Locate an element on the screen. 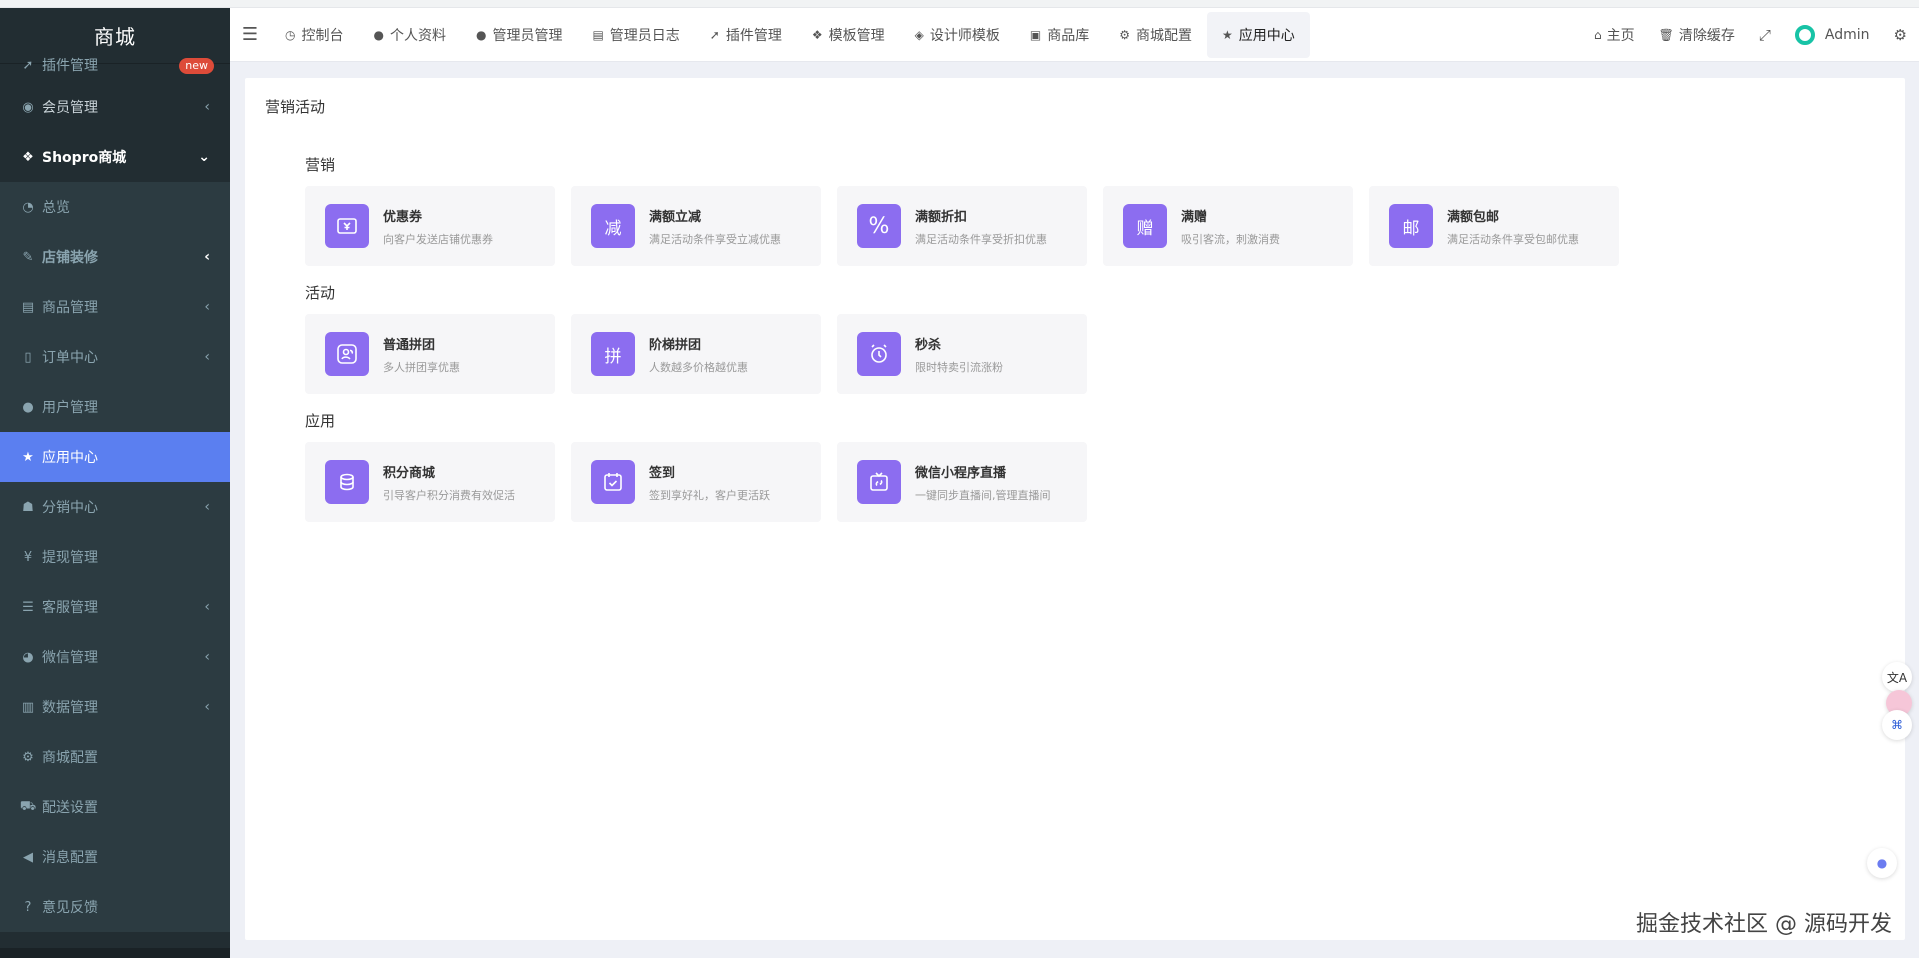  section-title-marketing: 营销 is located at coordinates (320, 165).